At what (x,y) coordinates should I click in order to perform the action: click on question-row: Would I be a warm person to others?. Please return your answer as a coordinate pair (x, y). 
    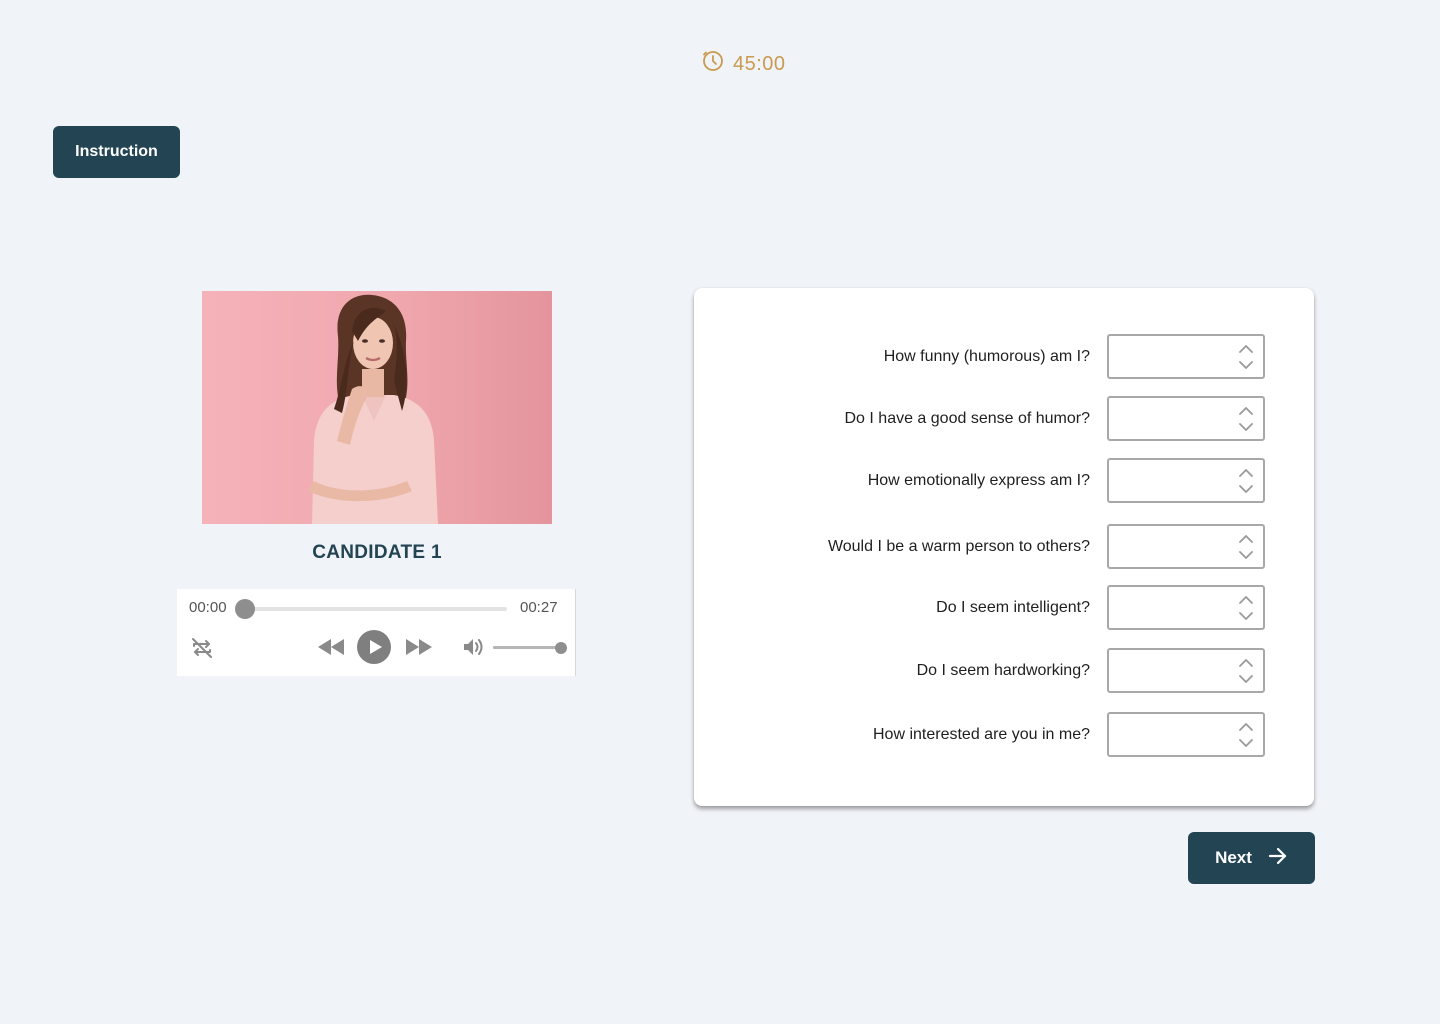
    Looking at the image, I should click on (1004, 547).